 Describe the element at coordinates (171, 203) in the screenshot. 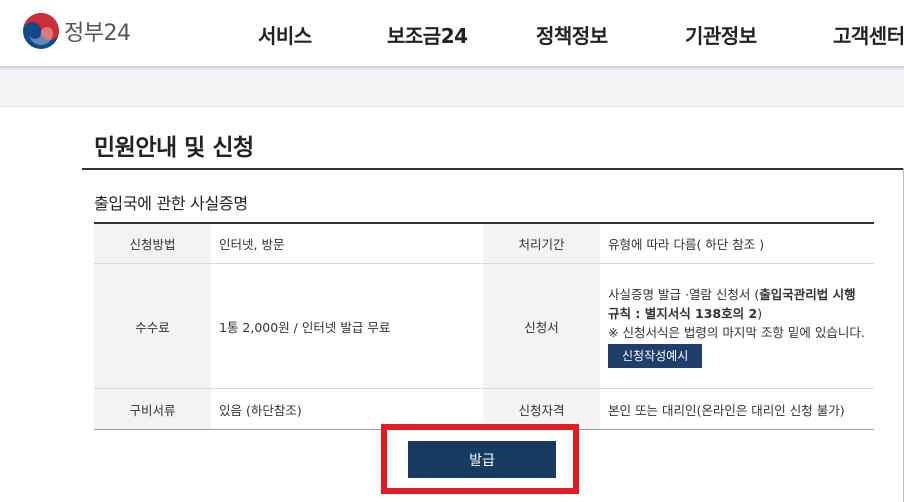

I see `section-title: 출입국에 관한 사실증명` at that location.